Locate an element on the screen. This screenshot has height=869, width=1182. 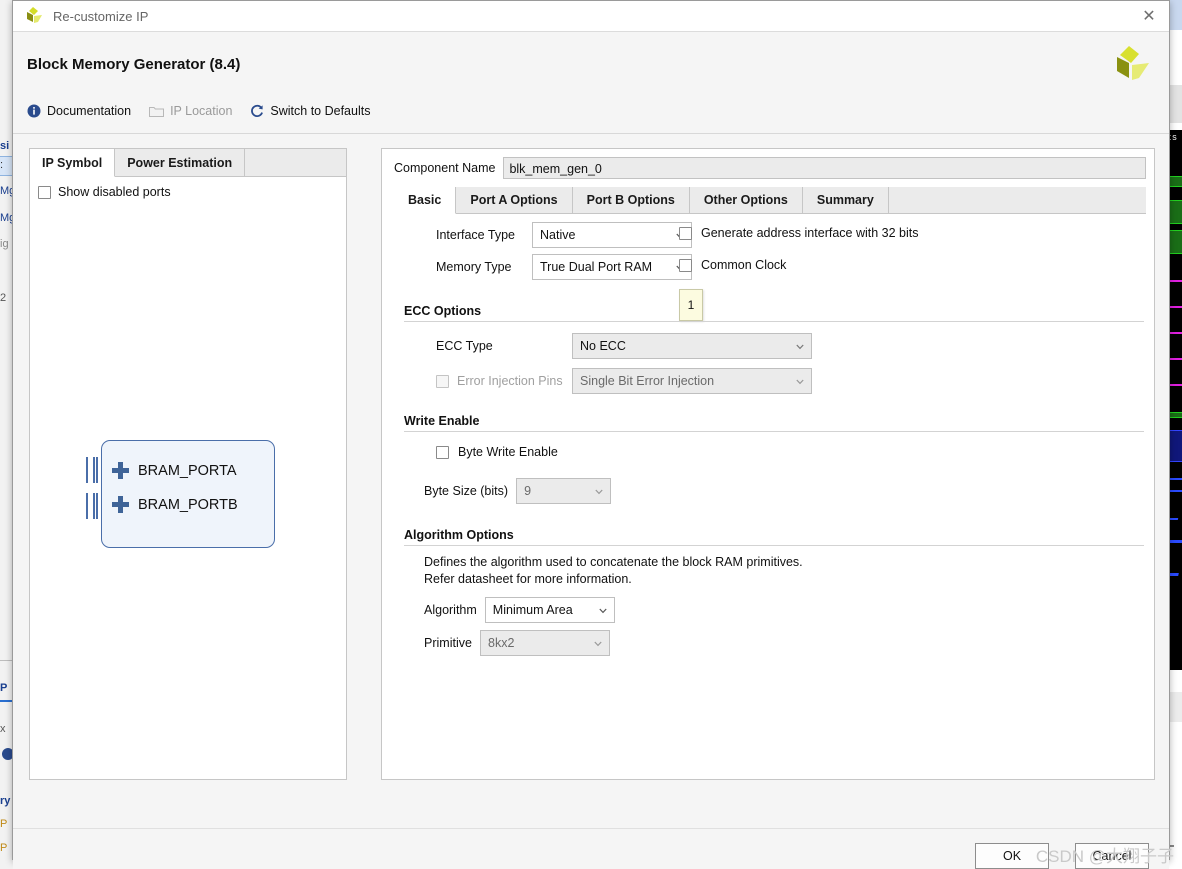
common-clock-checkbox is located at coordinates (685, 265).